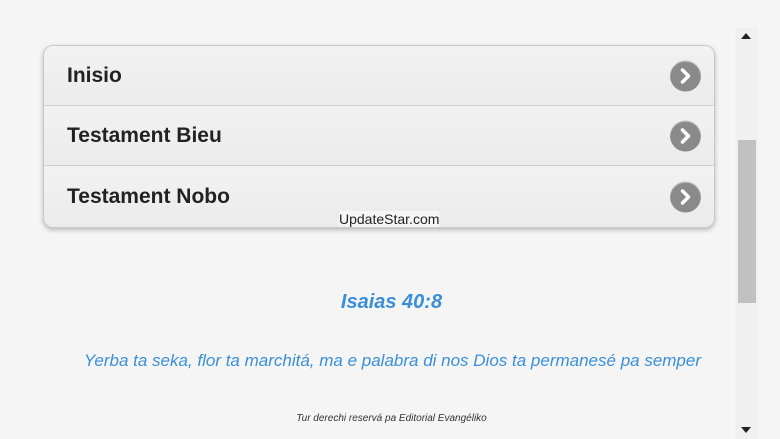  I want to click on menu-item-testament-bieu: Testament Bieu, so click(379, 136).